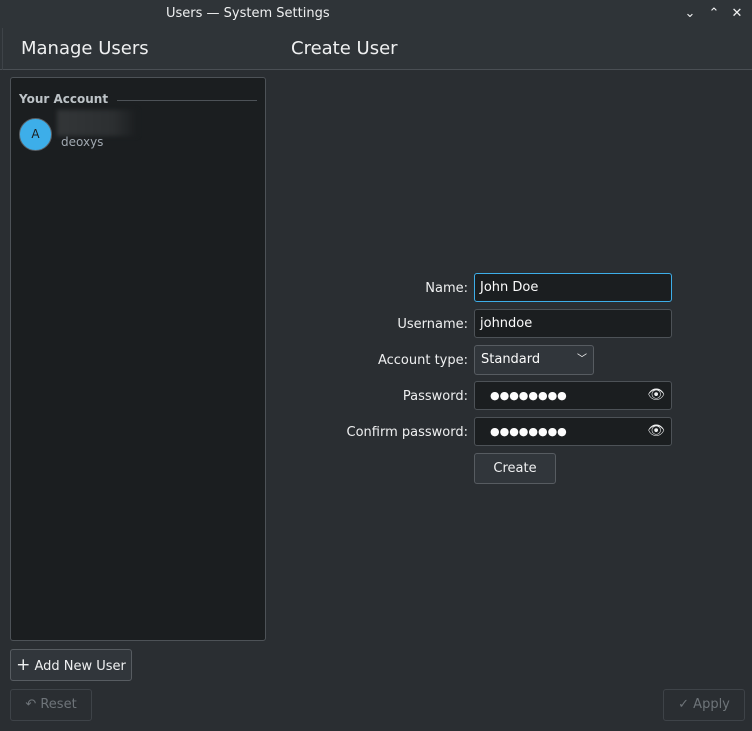 The image size is (752, 731). What do you see at coordinates (573, 287) in the screenshot?
I see `name-field: John Doe` at bounding box center [573, 287].